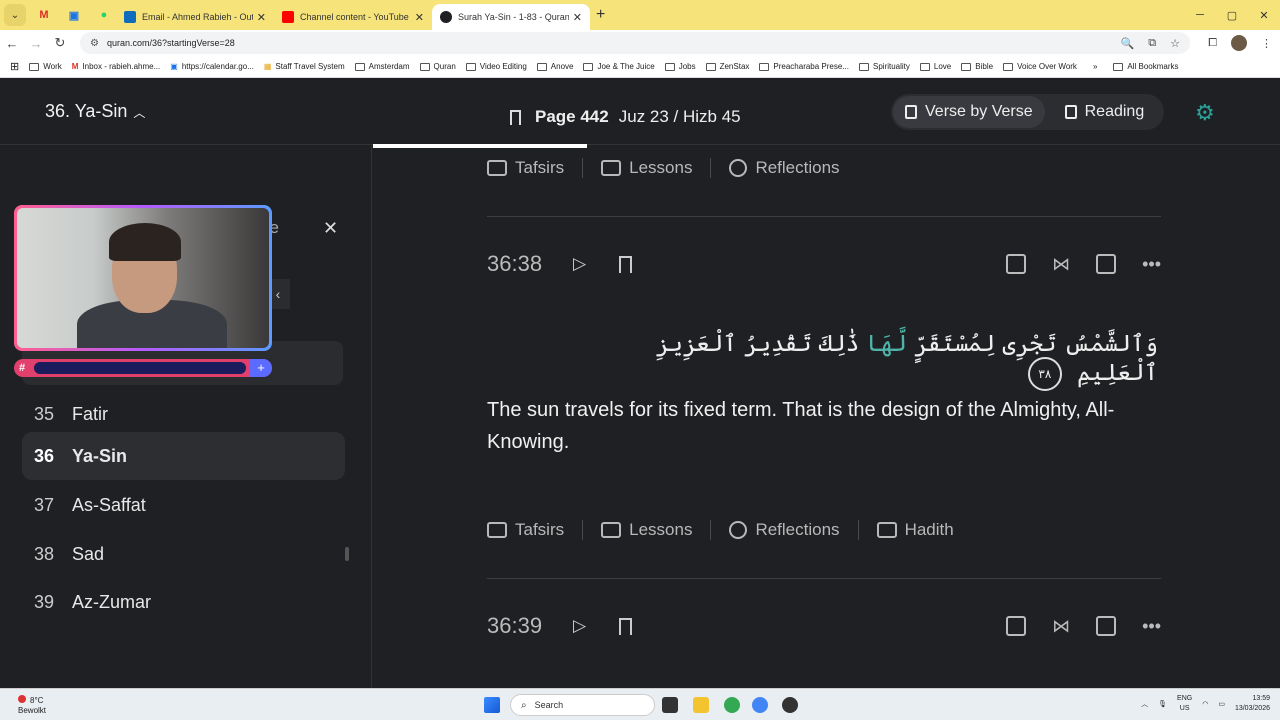  I want to click on tab-search-button: ⌄, so click(15, 15).